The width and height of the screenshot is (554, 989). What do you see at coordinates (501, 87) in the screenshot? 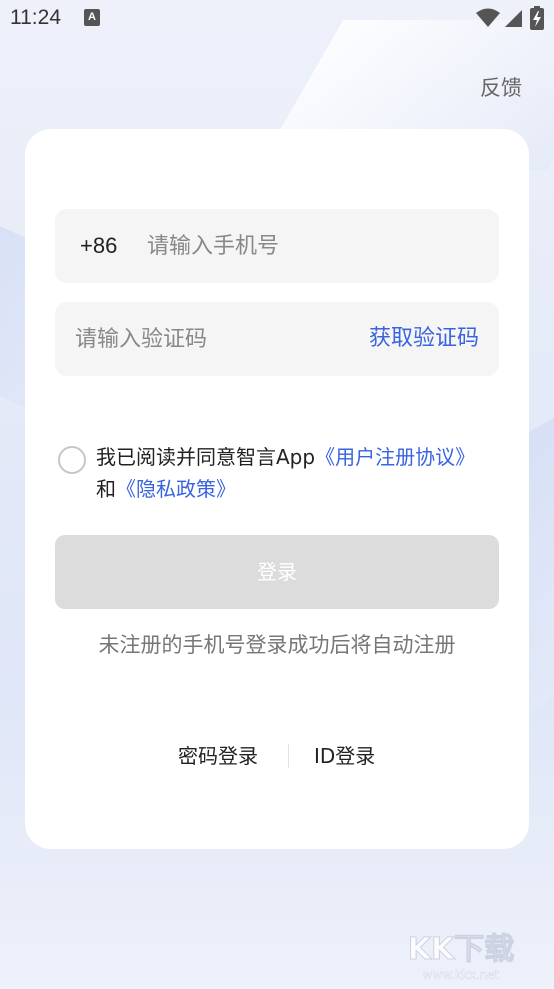
I see `feedback-link: 反馈` at bounding box center [501, 87].